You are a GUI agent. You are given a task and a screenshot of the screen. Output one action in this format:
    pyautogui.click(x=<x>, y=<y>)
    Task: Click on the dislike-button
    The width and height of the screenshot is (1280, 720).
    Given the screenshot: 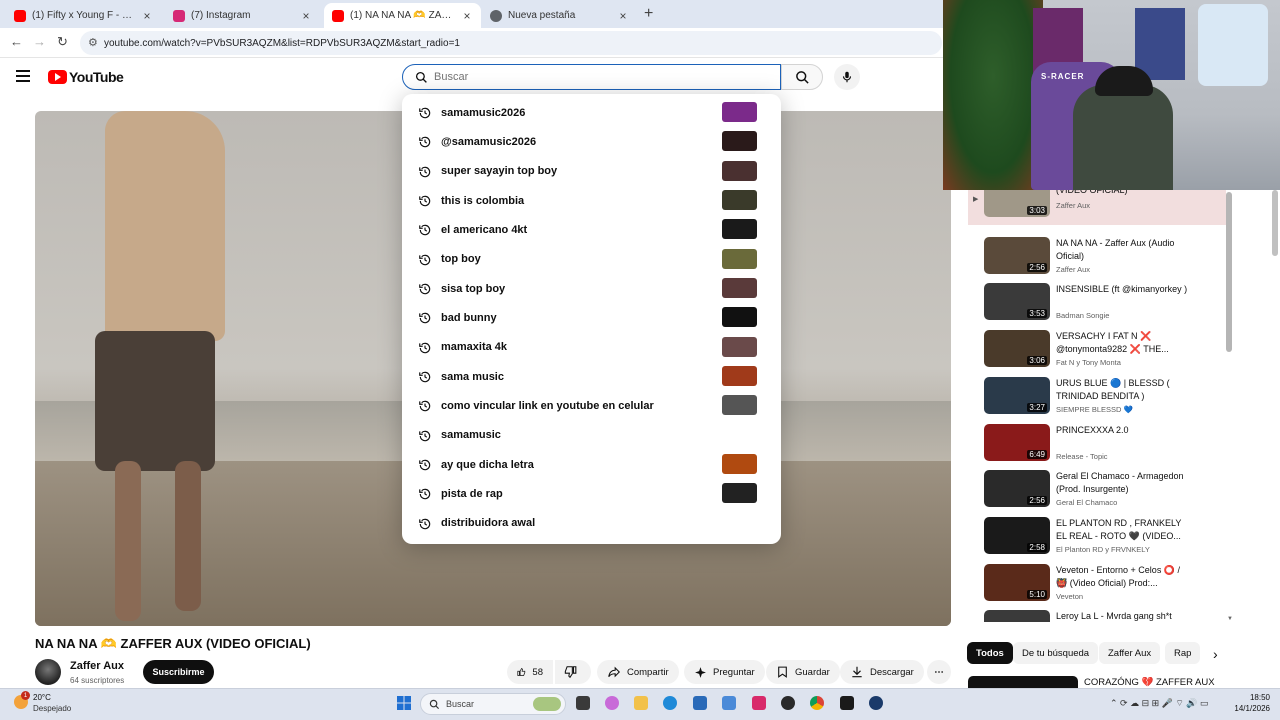 What is the action you would take?
    pyautogui.click(x=573, y=672)
    